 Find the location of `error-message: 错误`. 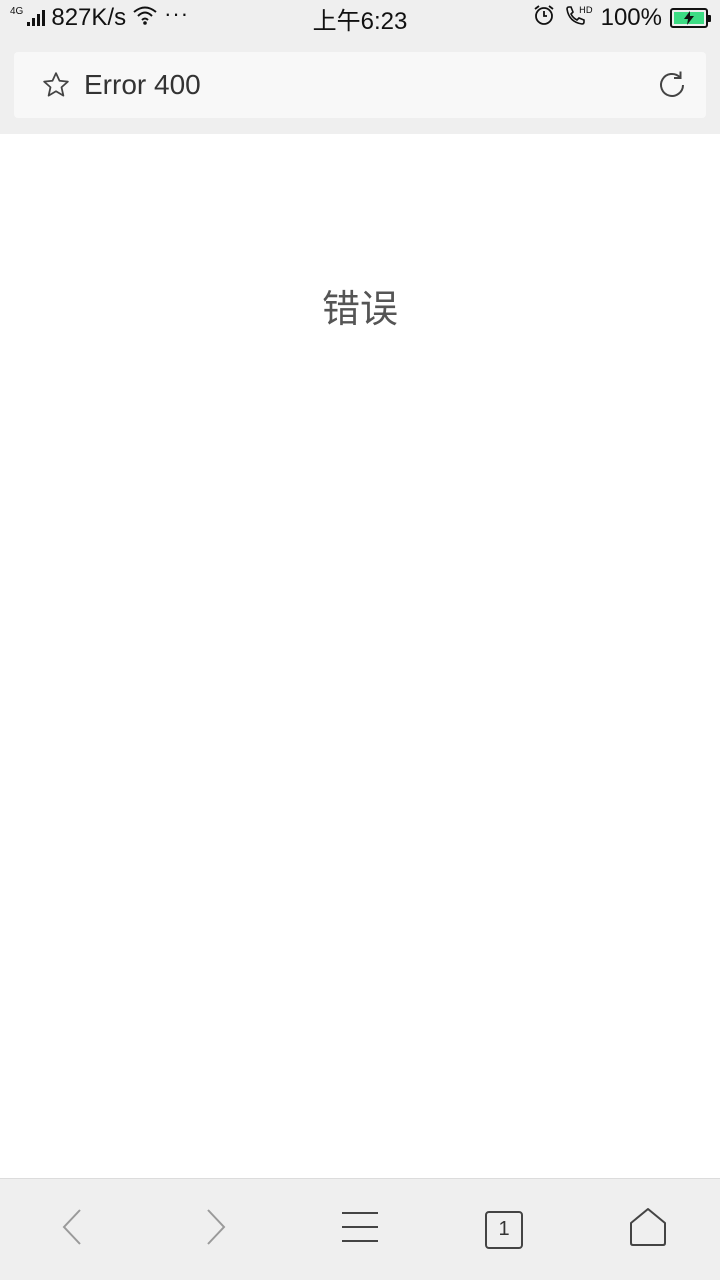

error-message: 错误 is located at coordinates (359, 309).